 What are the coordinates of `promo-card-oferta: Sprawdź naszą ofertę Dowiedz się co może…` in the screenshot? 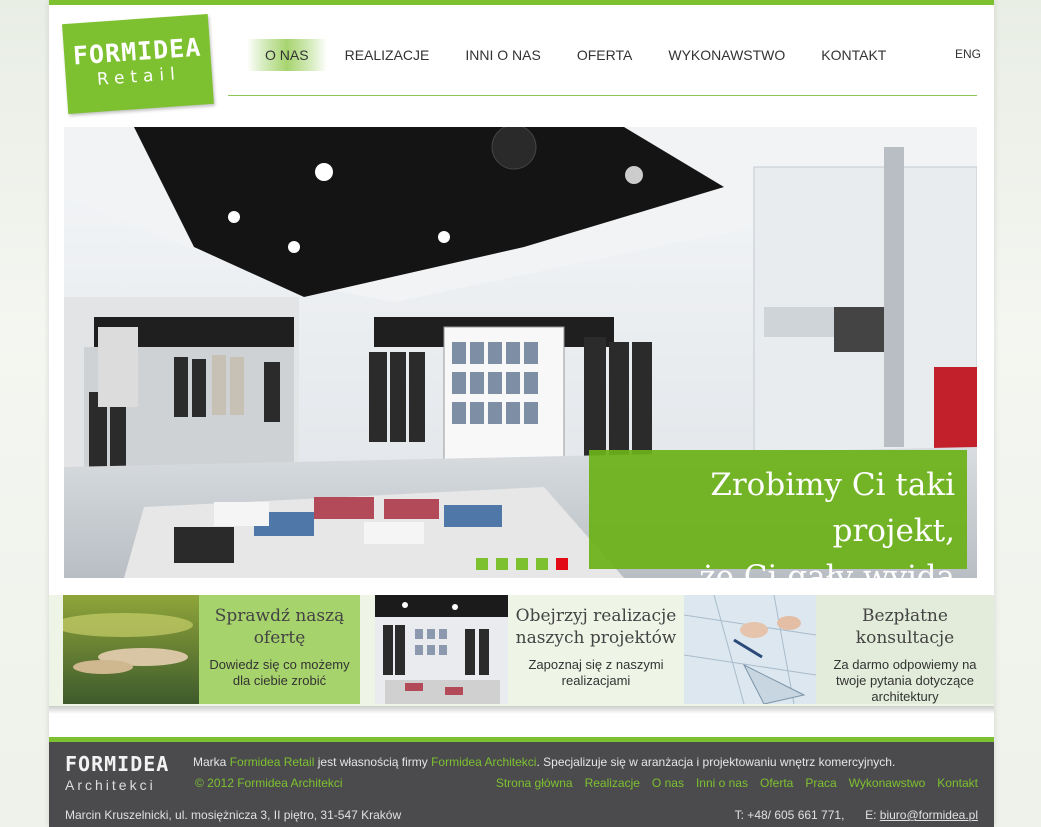 It's located at (211, 650).